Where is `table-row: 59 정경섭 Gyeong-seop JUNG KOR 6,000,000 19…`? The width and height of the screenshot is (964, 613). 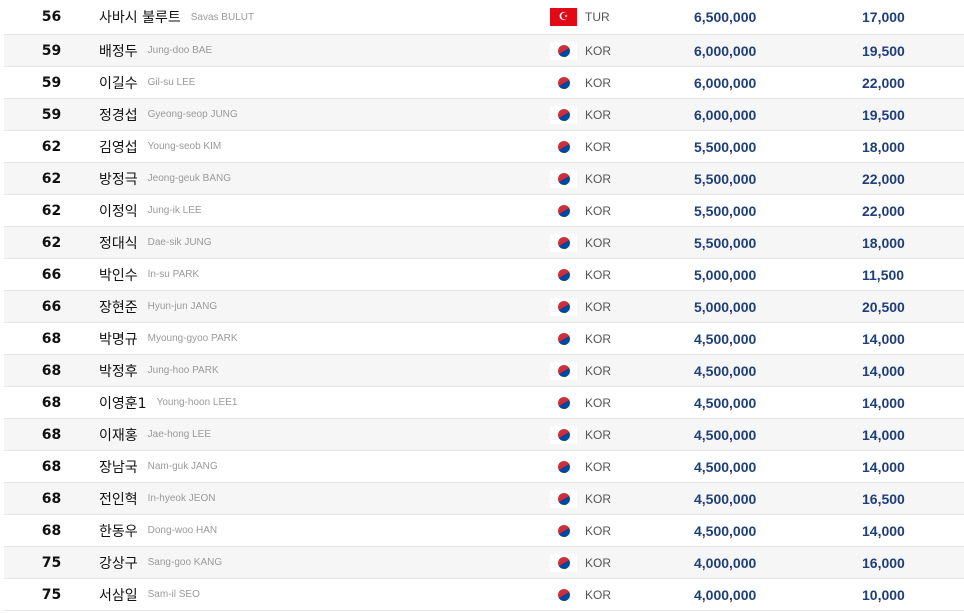 table-row: 59 정경섭 Gyeong-seop JUNG KOR 6,000,000 19… is located at coordinates (484, 115).